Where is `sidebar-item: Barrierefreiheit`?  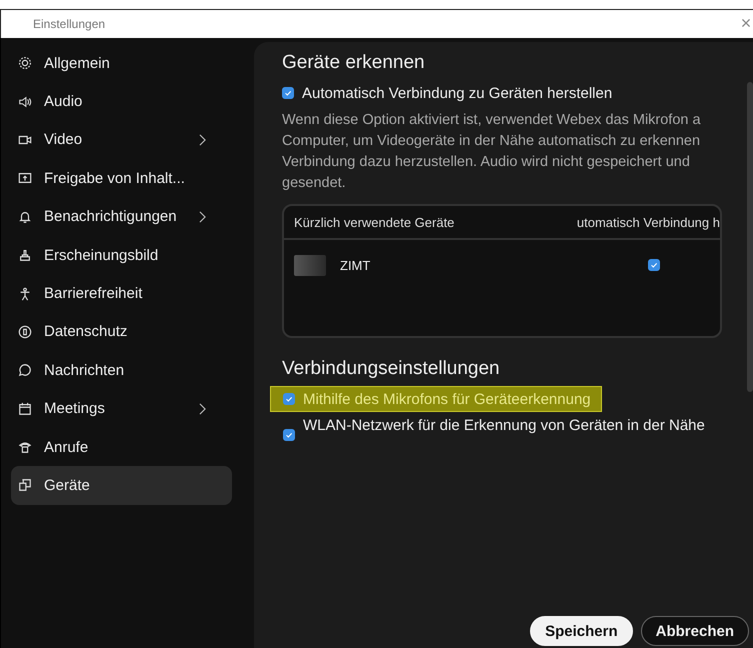 sidebar-item: Barrierefreiheit is located at coordinates (121, 293).